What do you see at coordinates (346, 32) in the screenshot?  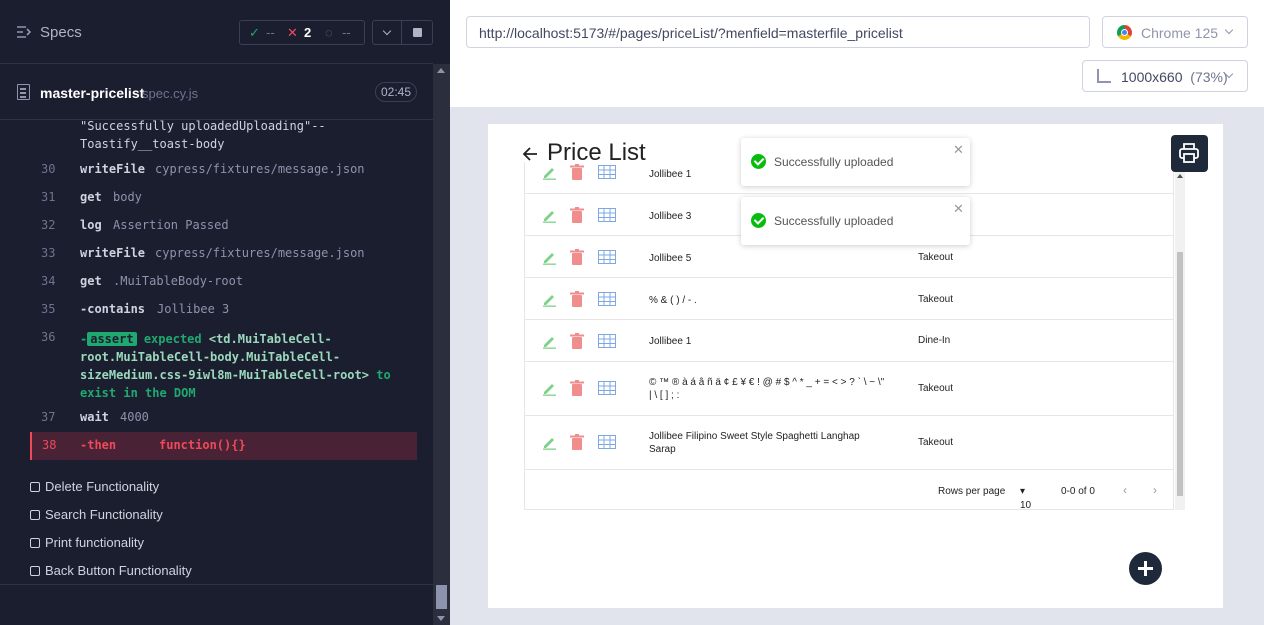 I see `pending-count: --` at bounding box center [346, 32].